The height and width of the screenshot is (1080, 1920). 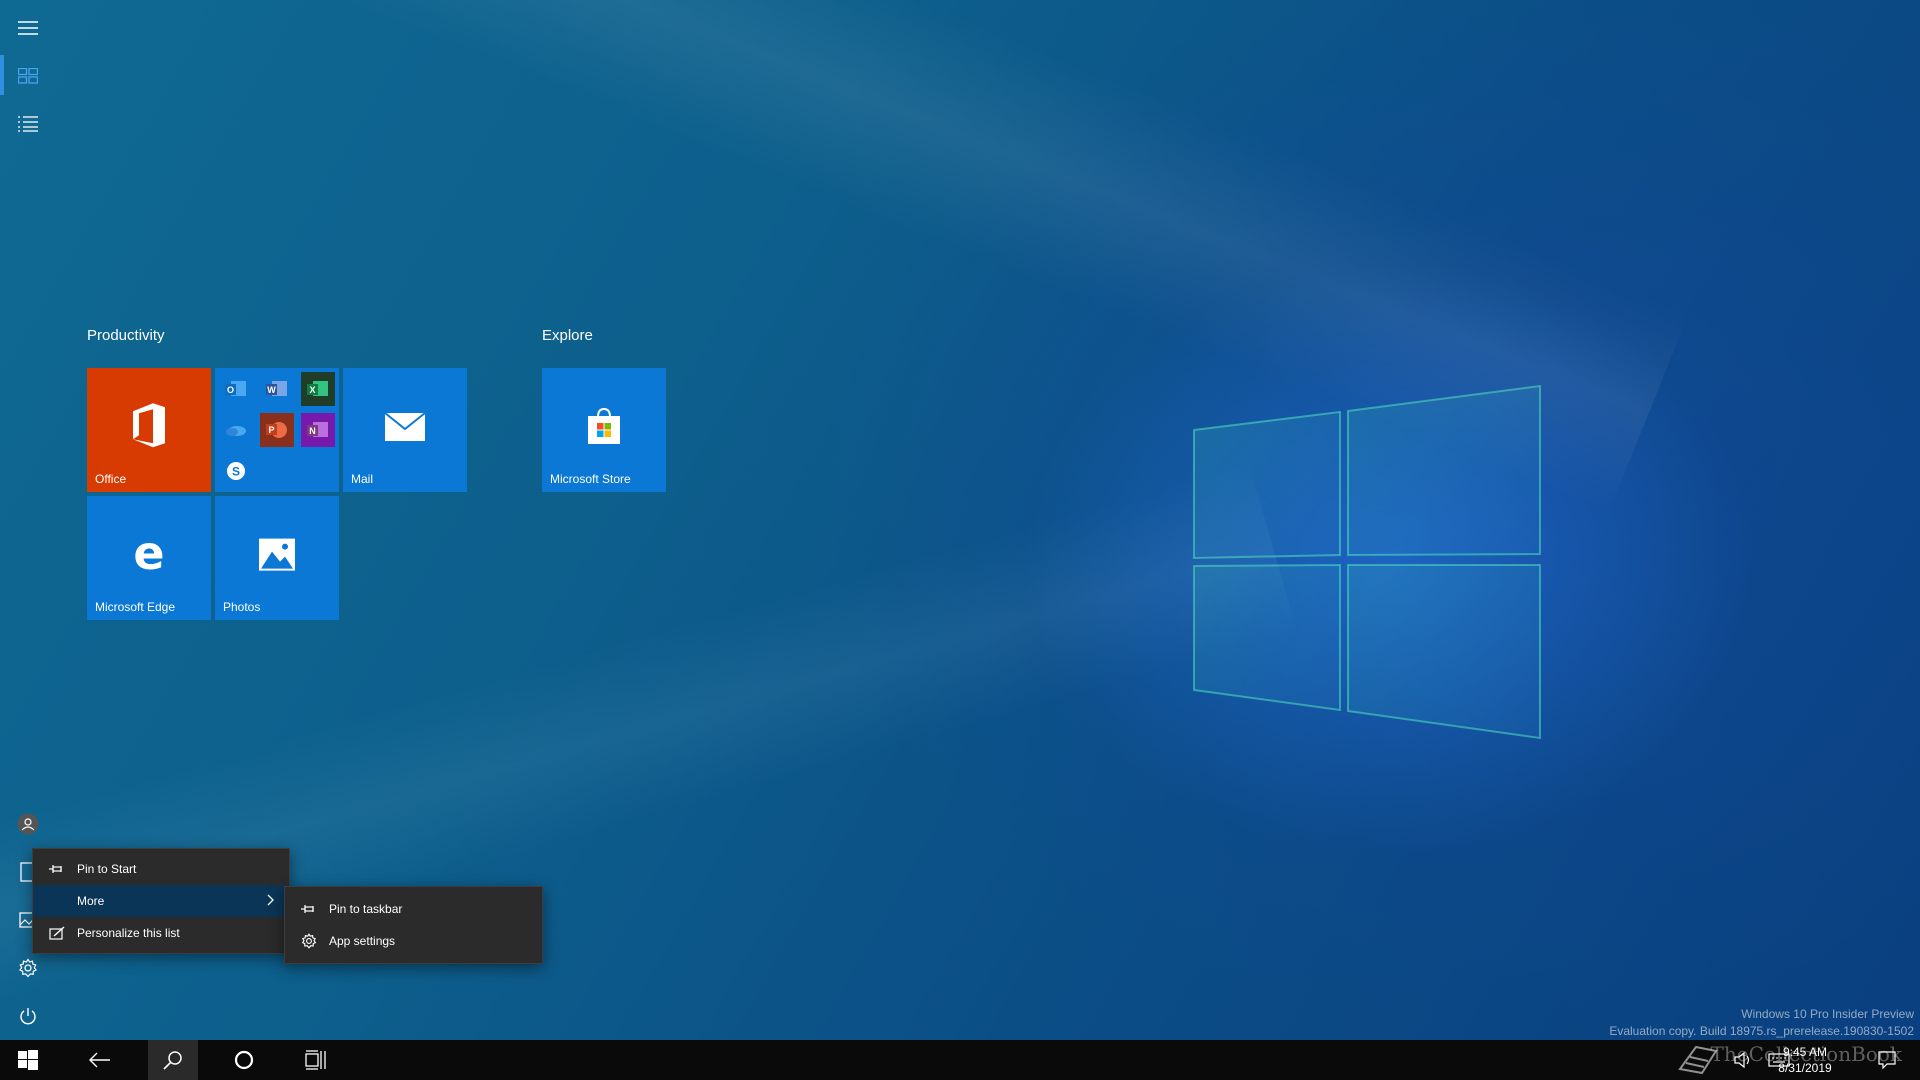 What do you see at coordinates (149, 425) in the screenshot?
I see `office-icon` at bounding box center [149, 425].